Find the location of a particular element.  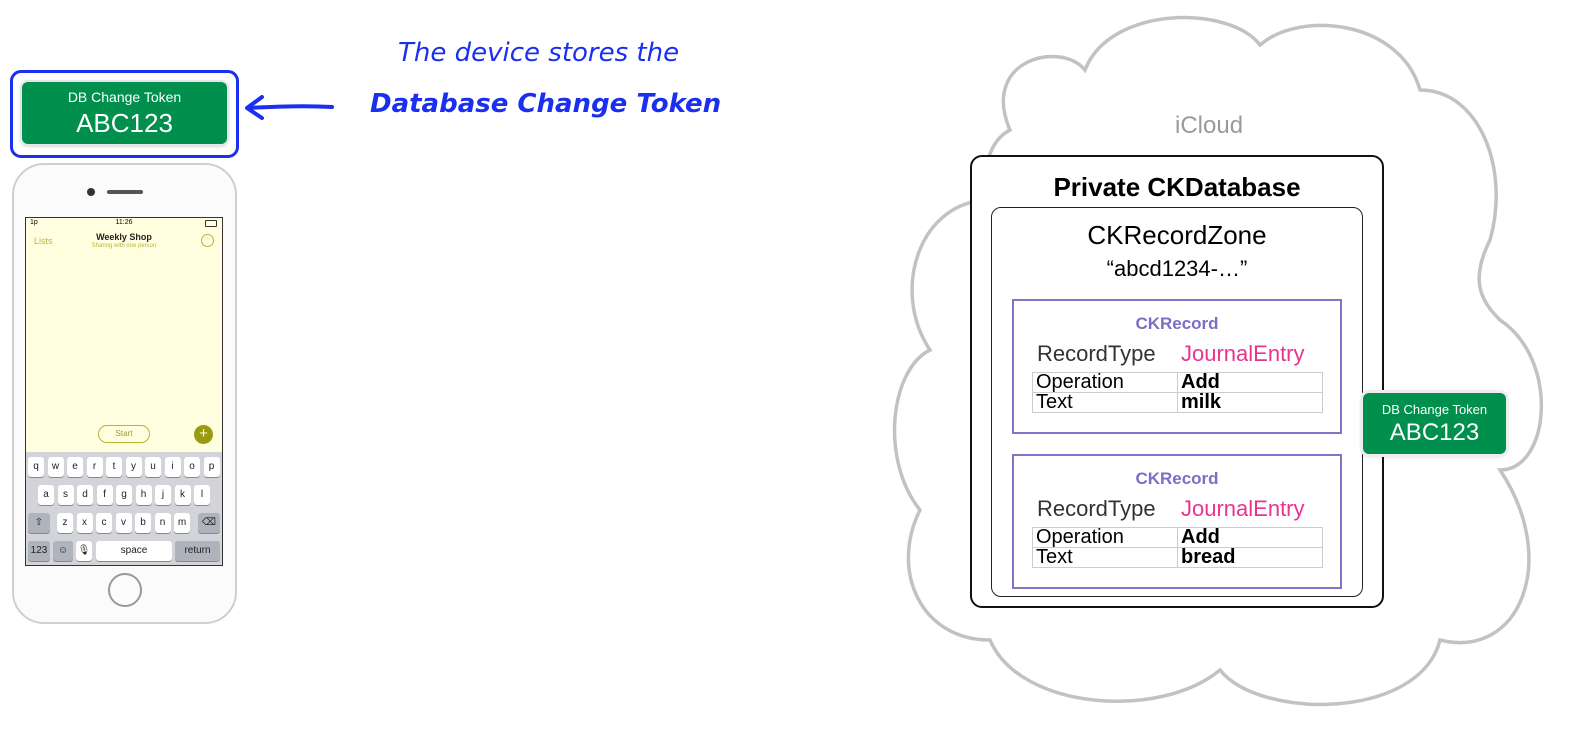

field-value: bread is located at coordinates (1250, 557).